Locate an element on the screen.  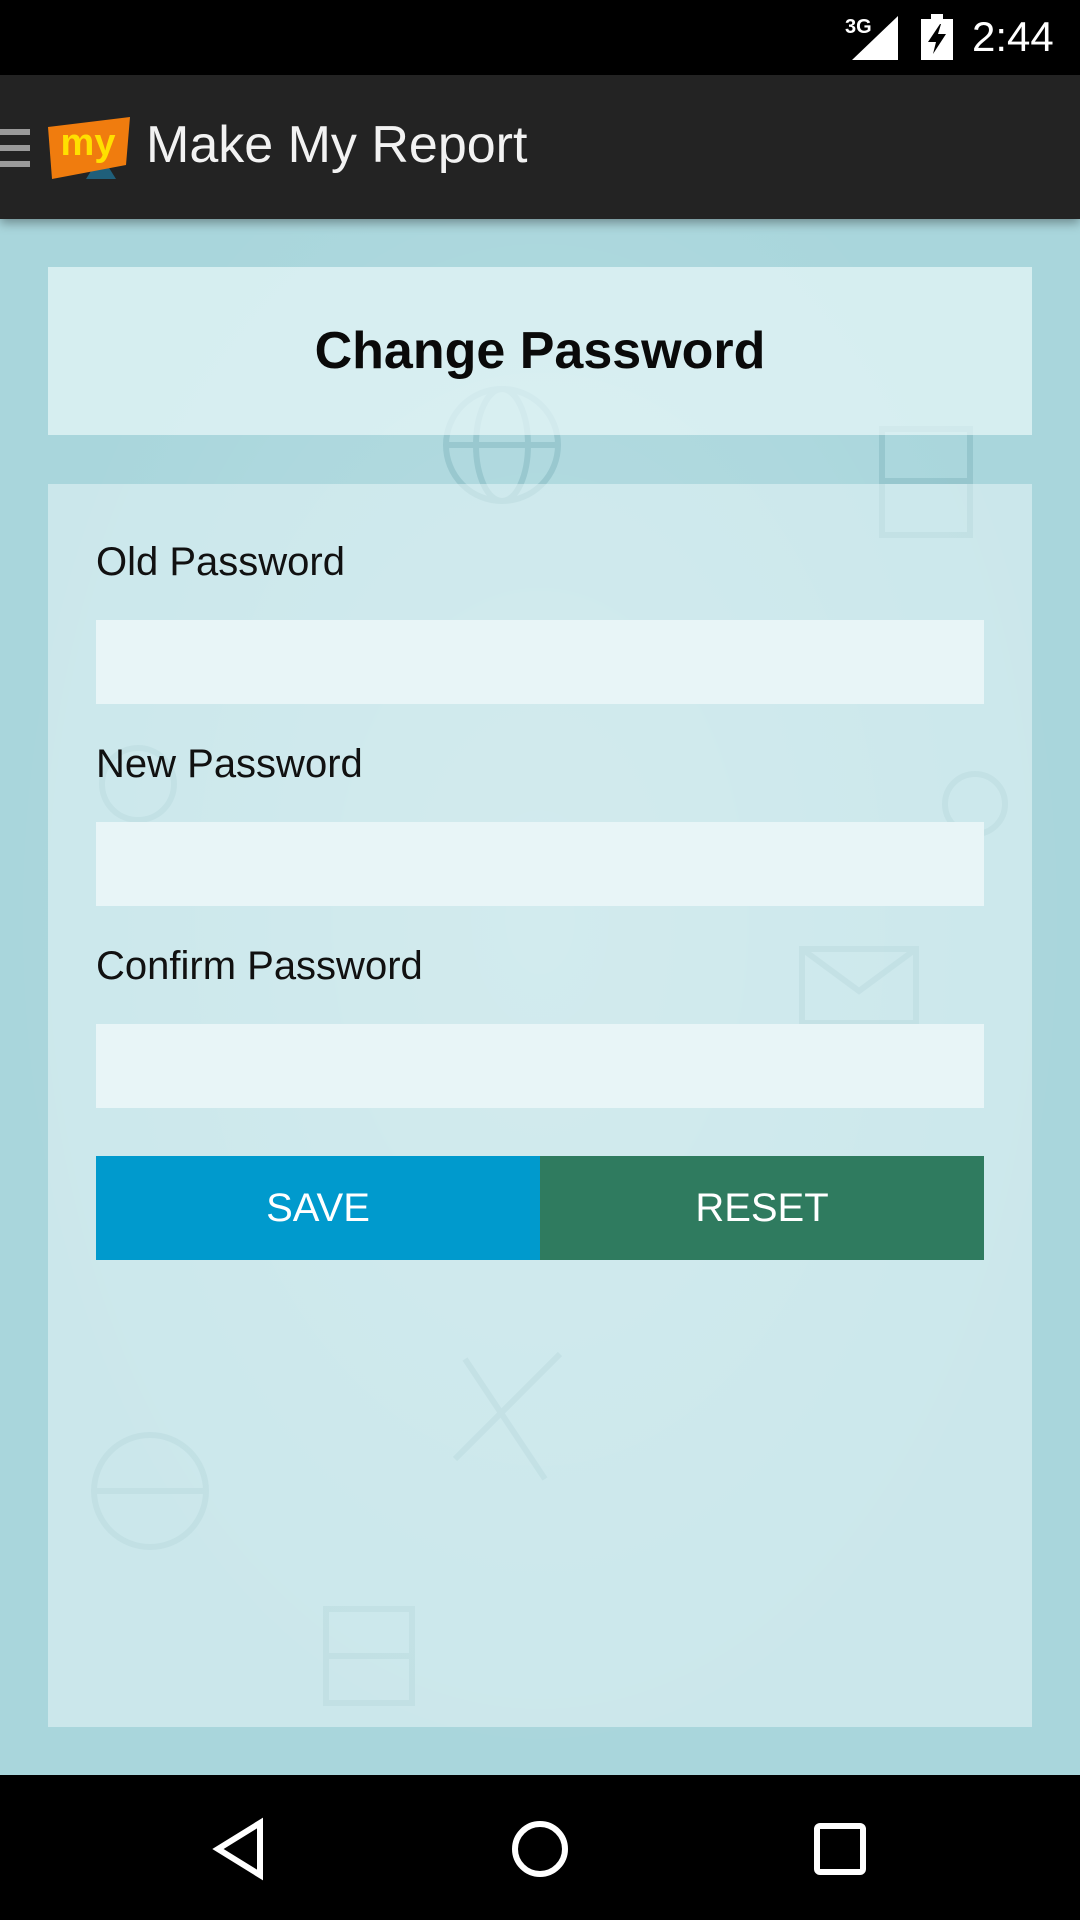
save-button: SAVE is located at coordinates (318, 1208).